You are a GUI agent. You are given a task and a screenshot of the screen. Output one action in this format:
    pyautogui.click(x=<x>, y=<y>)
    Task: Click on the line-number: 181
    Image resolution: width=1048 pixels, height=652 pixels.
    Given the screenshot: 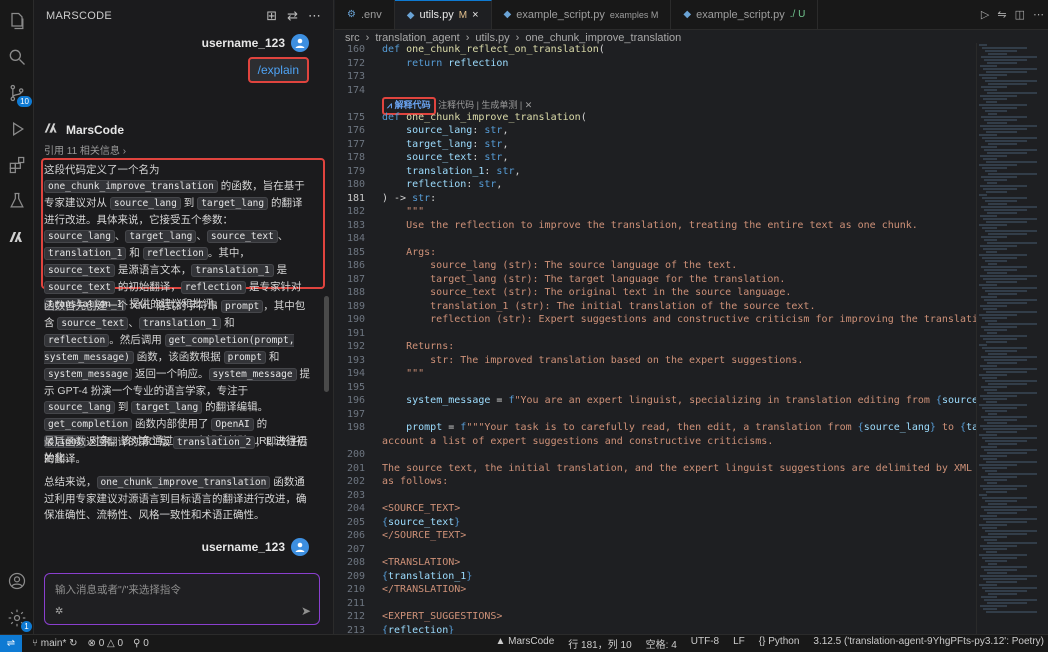 What is the action you would take?
    pyautogui.click(x=355, y=198)
    